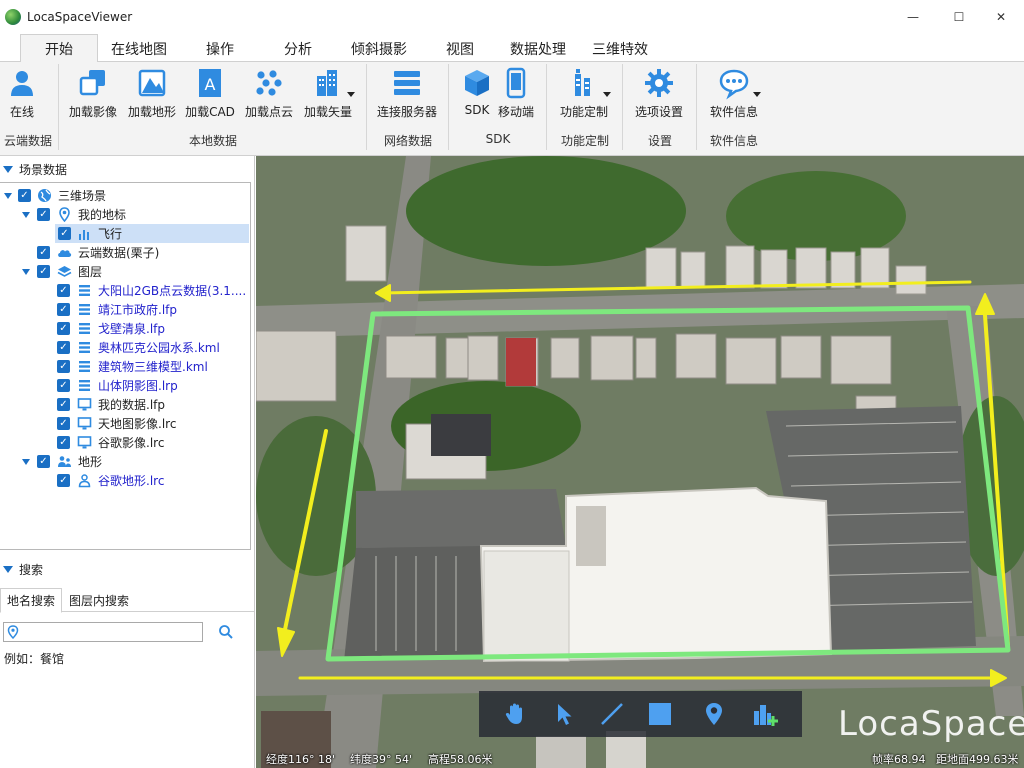 This screenshot has width=1024, height=768. What do you see at coordinates (125, 271) in the screenshot?
I see `tree-item-layers: ✓ 图层` at bounding box center [125, 271].